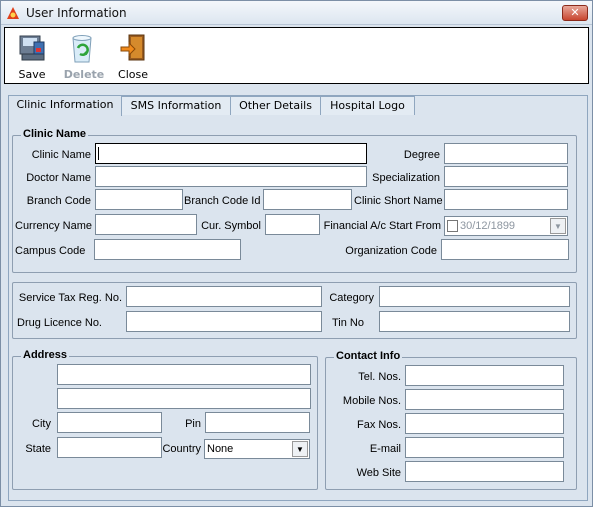  Describe the element at coordinates (506, 176) in the screenshot. I see `specialization-input` at that location.